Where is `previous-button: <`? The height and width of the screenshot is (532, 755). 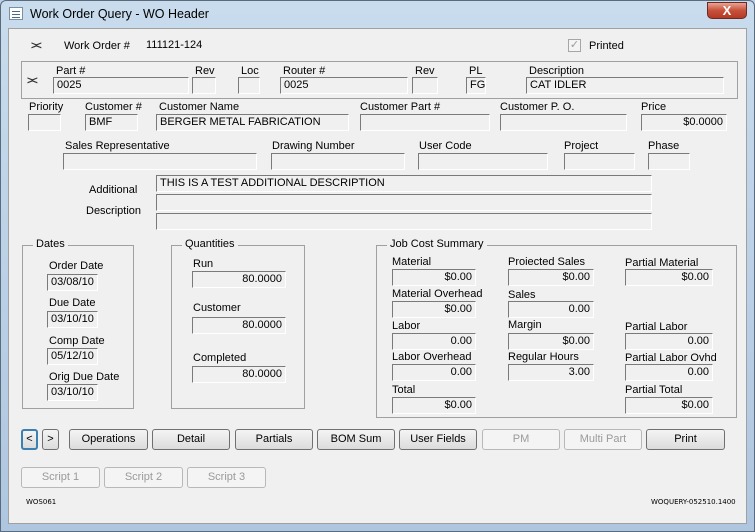 previous-button: < is located at coordinates (29, 439).